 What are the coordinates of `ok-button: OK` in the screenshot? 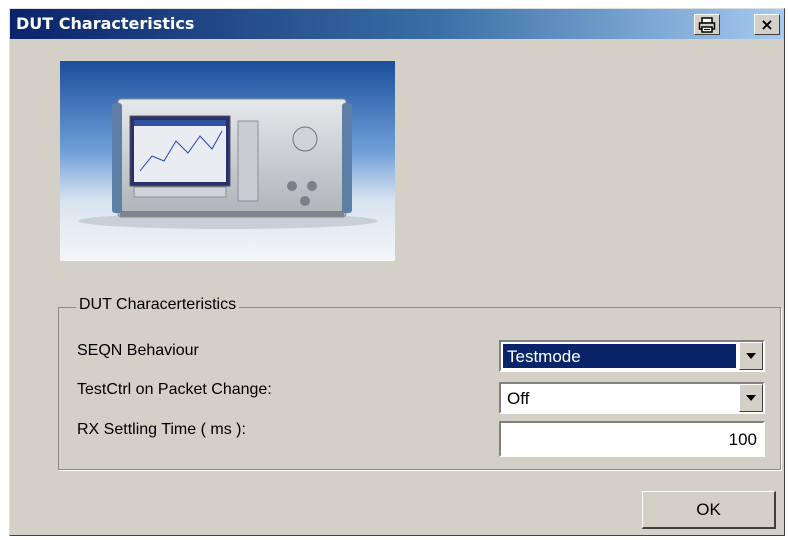 It's located at (709, 510).